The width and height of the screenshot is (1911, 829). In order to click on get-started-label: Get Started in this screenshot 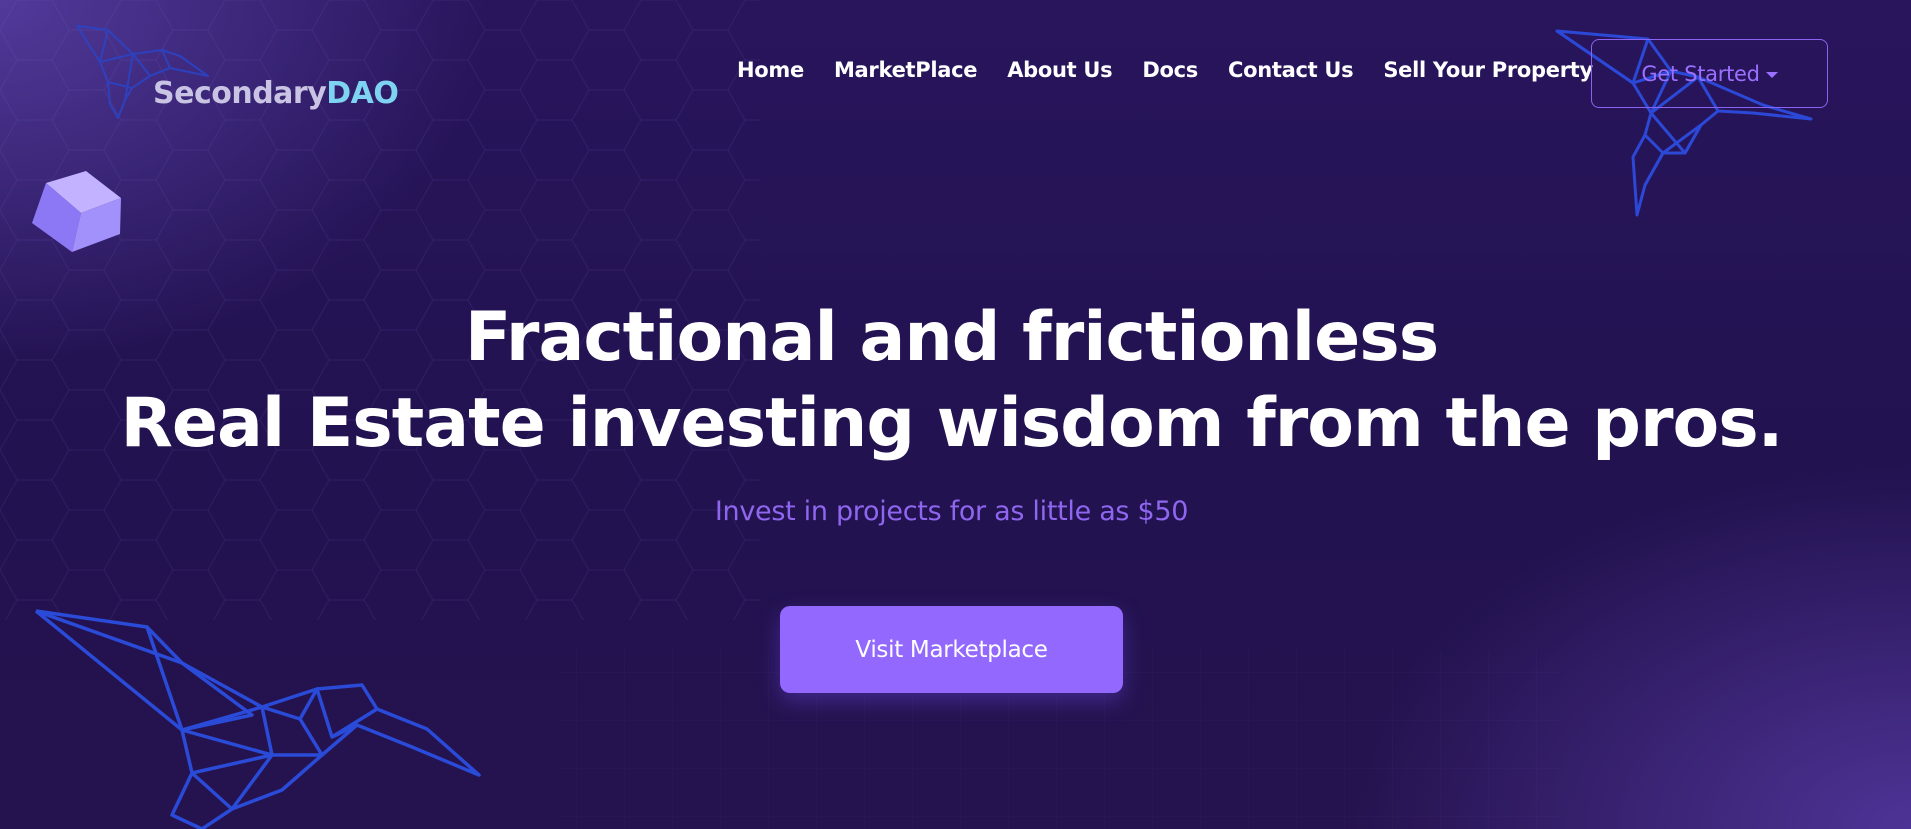, I will do `click(1700, 73)`.